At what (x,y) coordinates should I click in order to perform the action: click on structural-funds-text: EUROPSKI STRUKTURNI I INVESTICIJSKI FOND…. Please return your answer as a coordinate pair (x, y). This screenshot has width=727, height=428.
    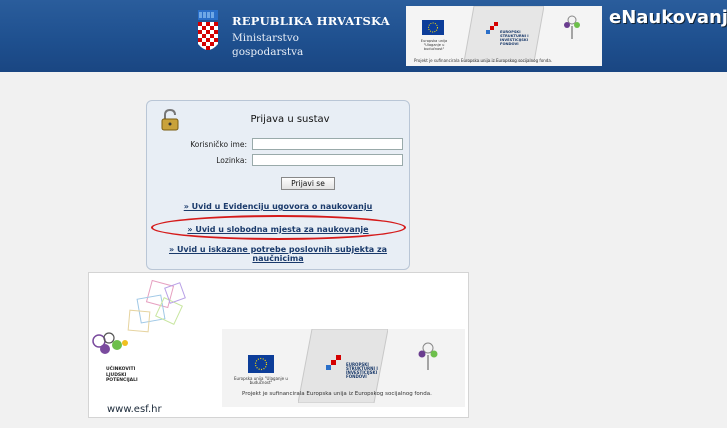
    Looking at the image, I should click on (514, 38).